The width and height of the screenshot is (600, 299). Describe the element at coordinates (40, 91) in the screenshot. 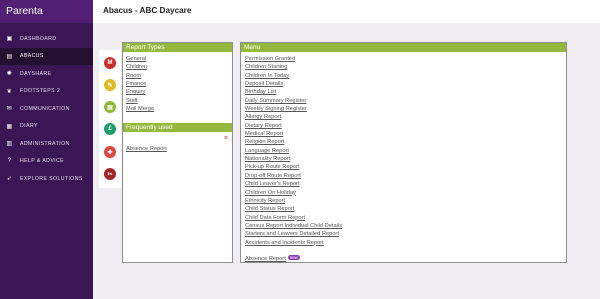

I see `sidebar-item-label: FOOTSTEPS 2` at that location.